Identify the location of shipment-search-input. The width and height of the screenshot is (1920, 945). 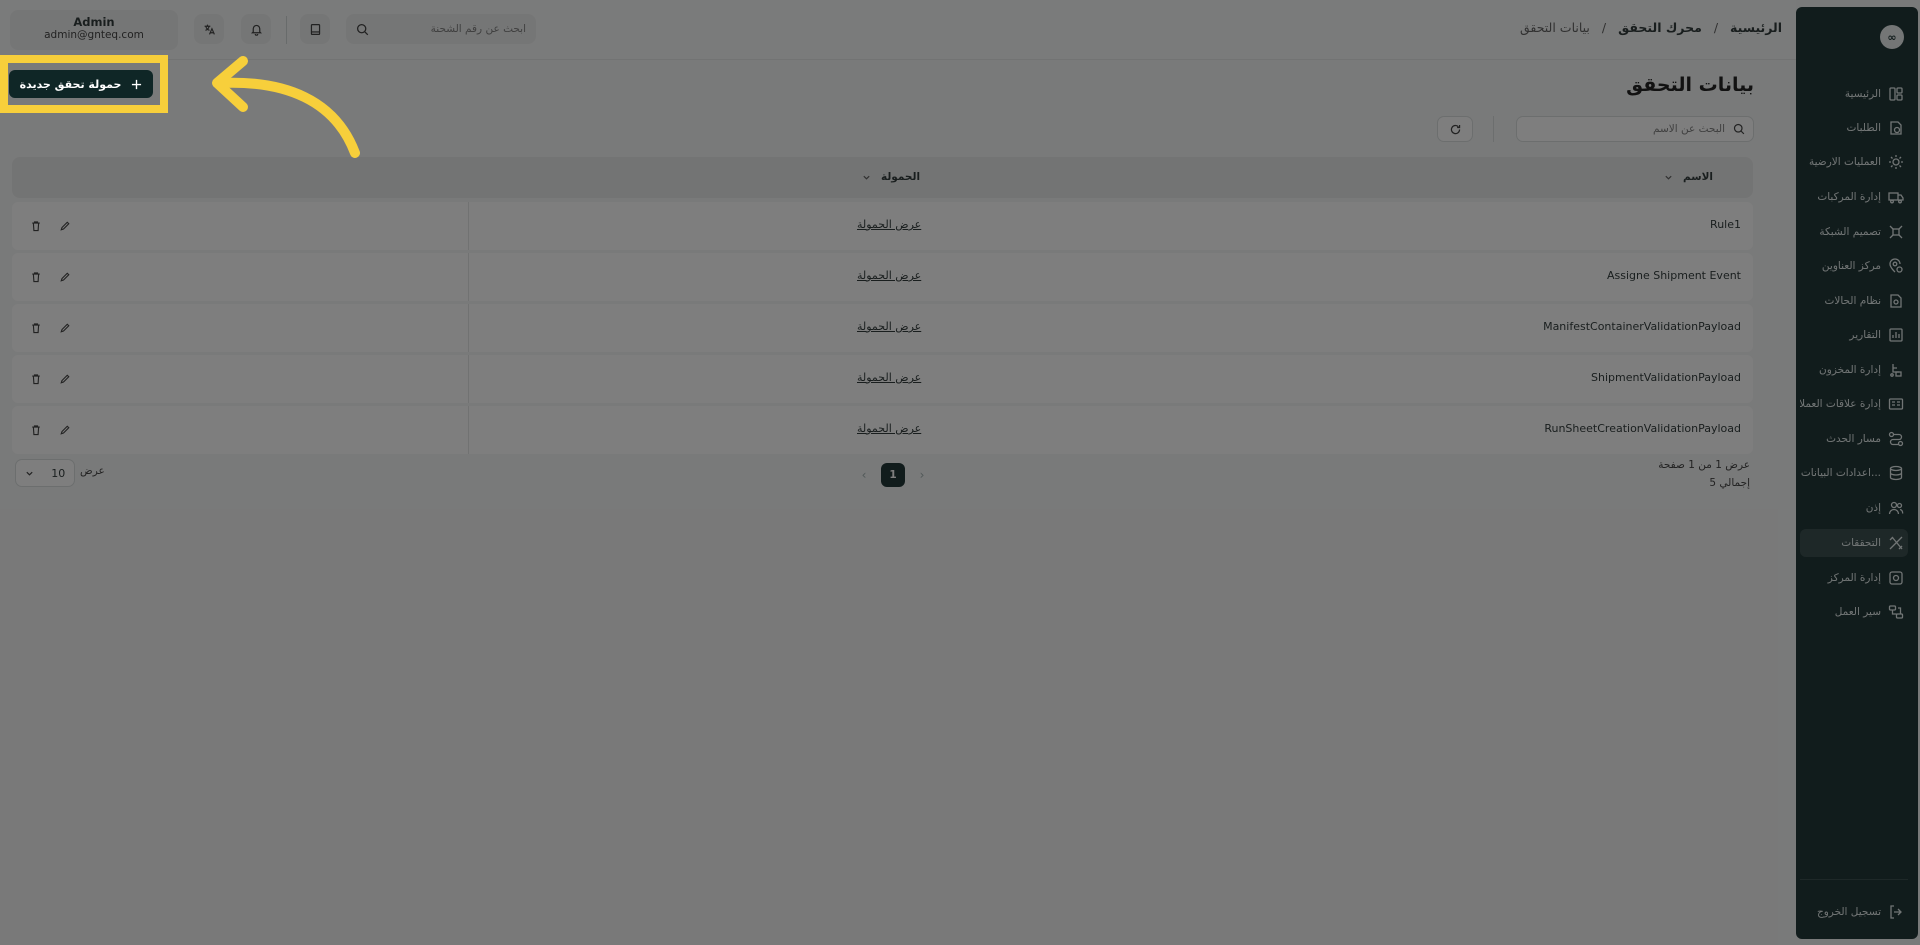
(451, 29).